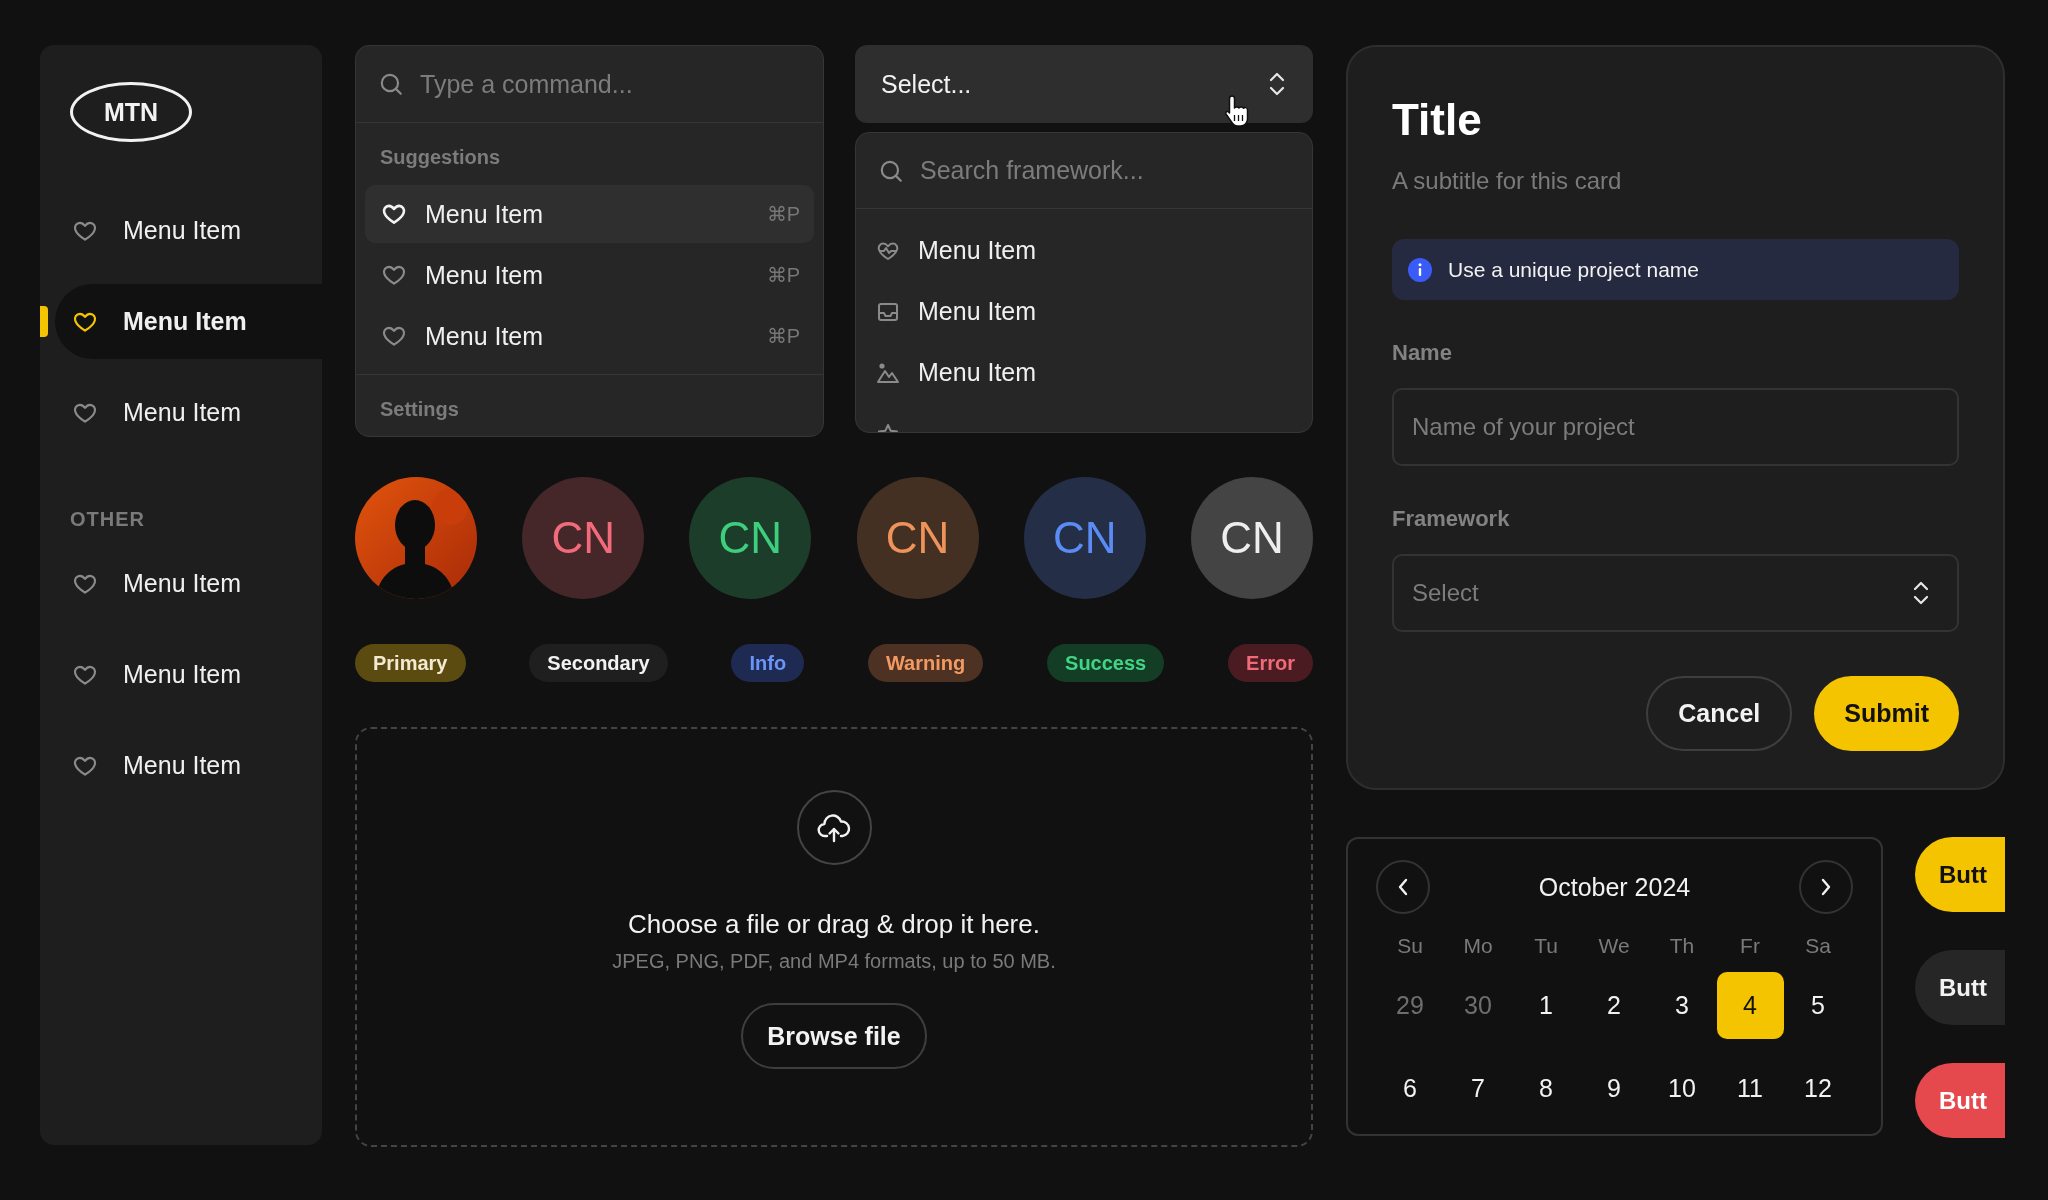  Describe the element at coordinates (1682, 1005) in the screenshot. I see `calendar-day: 3` at that location.